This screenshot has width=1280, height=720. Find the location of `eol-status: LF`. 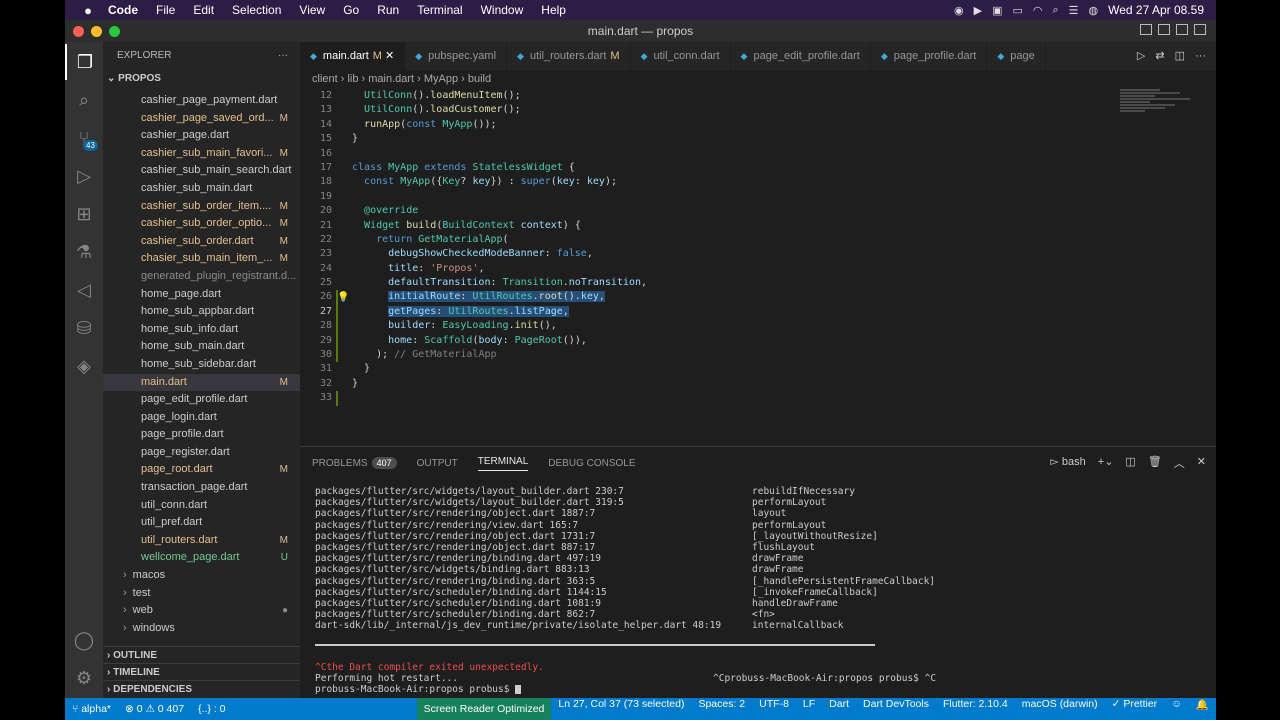

eol-status: LF is located at coordinates (809, 709).